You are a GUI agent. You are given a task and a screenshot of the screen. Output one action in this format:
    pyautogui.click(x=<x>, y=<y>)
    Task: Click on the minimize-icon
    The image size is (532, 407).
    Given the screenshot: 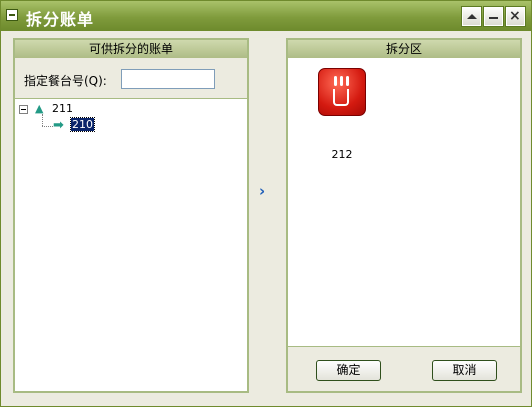 What is the action you would take?
    pyautogui.click(x=472, y=16)
    